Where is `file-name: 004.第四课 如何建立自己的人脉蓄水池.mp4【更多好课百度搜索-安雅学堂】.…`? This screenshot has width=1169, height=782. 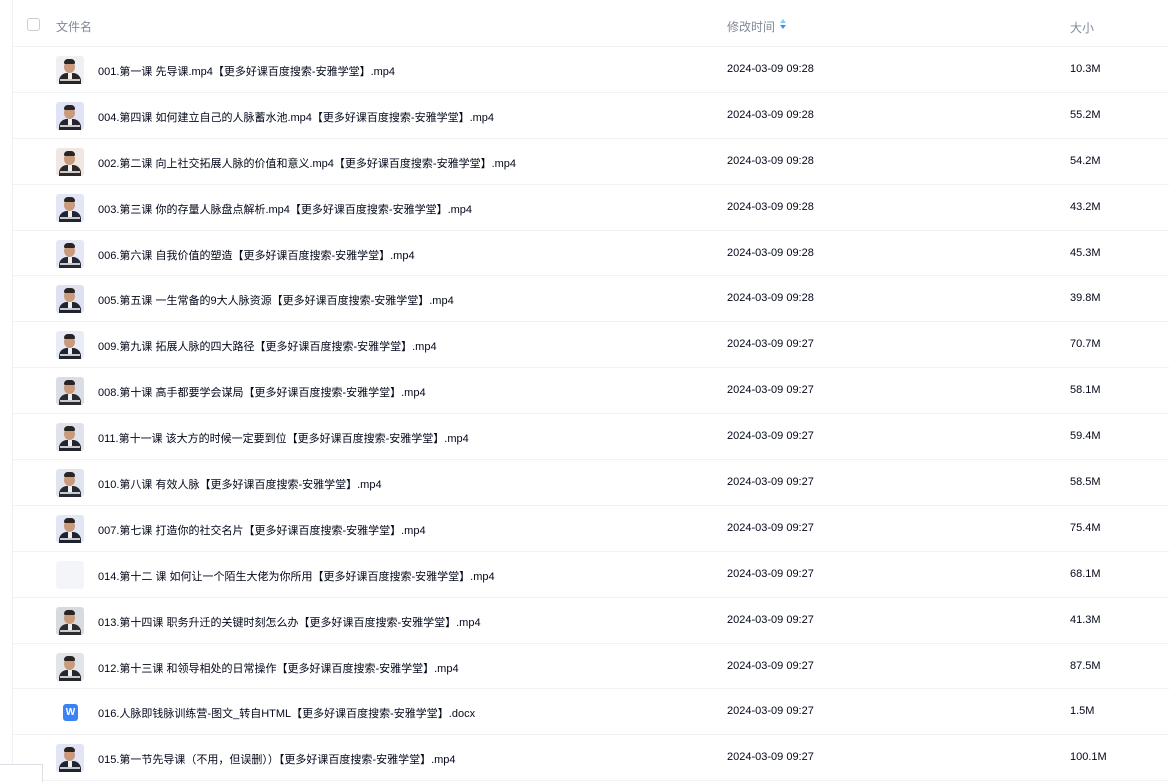
file-name: 004.第四课 如何建立自己的人脉蓄水池.mp4【更多好课百度搜索-安雅学堂】.… is located at coordinates (296, 117).